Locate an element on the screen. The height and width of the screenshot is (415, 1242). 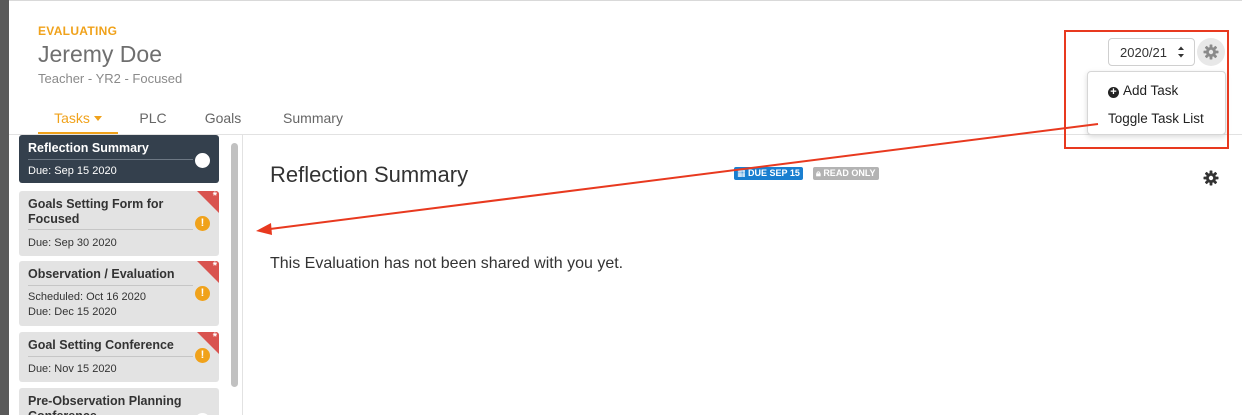
due-badge: ▦ DUE SEP 15 is located at coordinates (768, 173).